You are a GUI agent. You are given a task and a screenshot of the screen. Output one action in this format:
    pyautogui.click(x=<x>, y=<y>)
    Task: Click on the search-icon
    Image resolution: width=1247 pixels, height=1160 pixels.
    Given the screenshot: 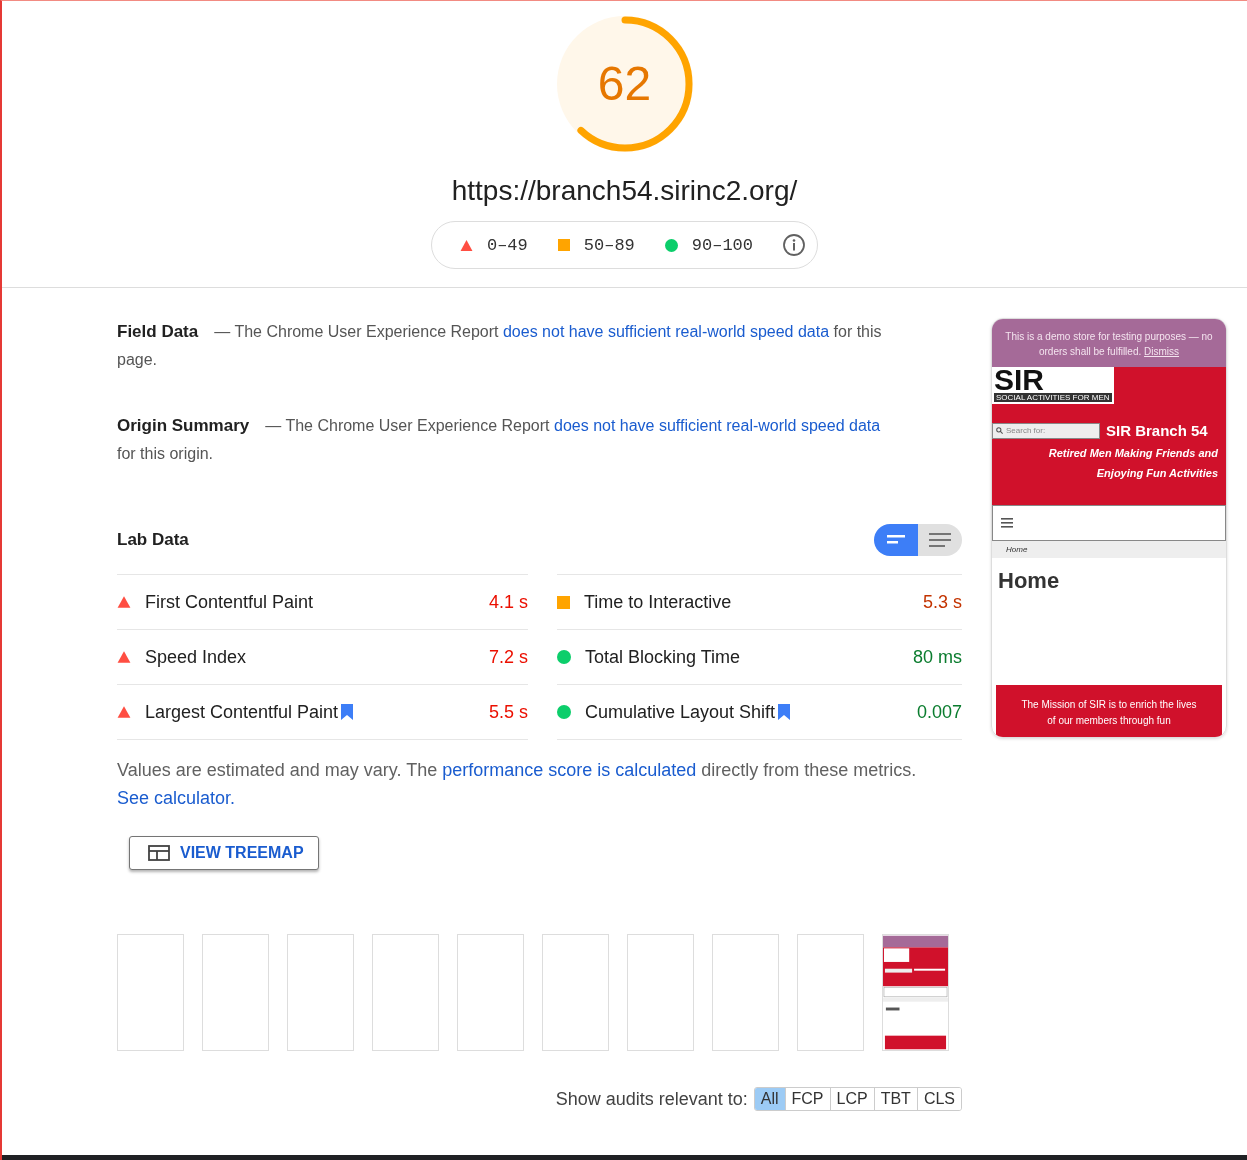 What is the action you would take?
    pyautogui.click(x=999, y=430)
    